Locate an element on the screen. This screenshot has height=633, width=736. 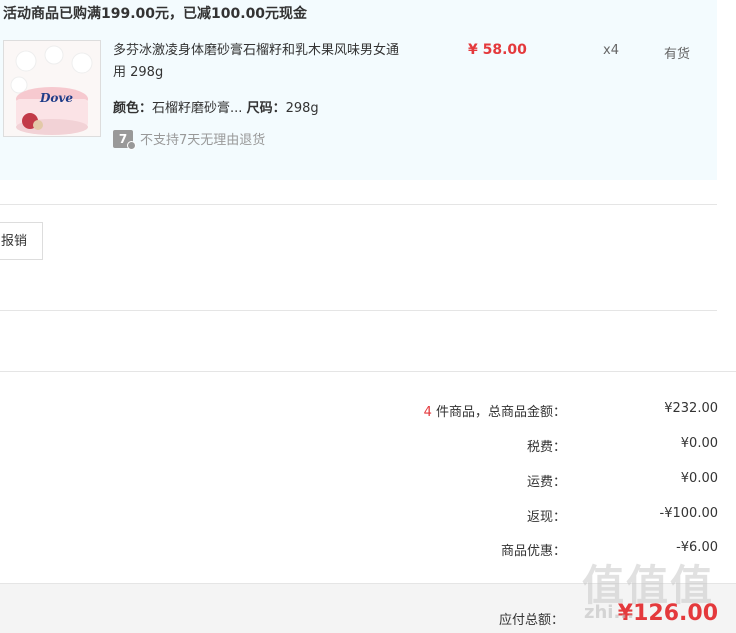
return-icon-number: 7 is located at coordinates (123, 138).